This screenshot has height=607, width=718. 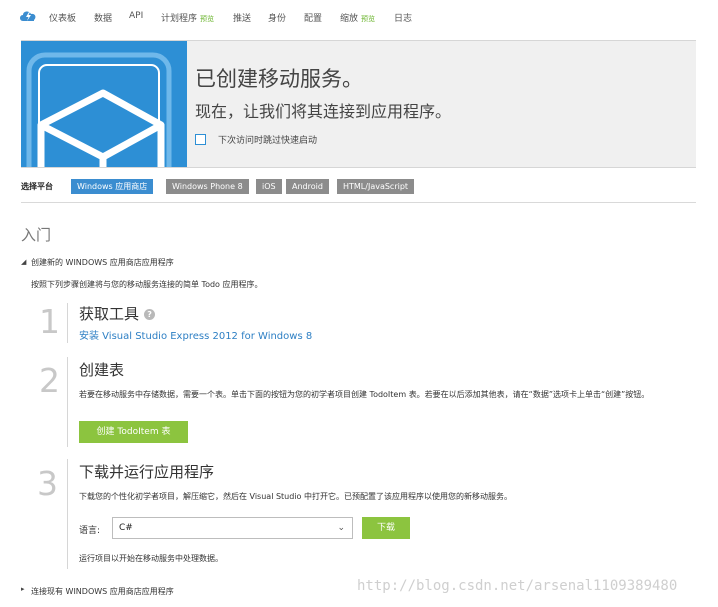 I want to click on chevron-down-icon: ⌄, so click(x=341, y=528).